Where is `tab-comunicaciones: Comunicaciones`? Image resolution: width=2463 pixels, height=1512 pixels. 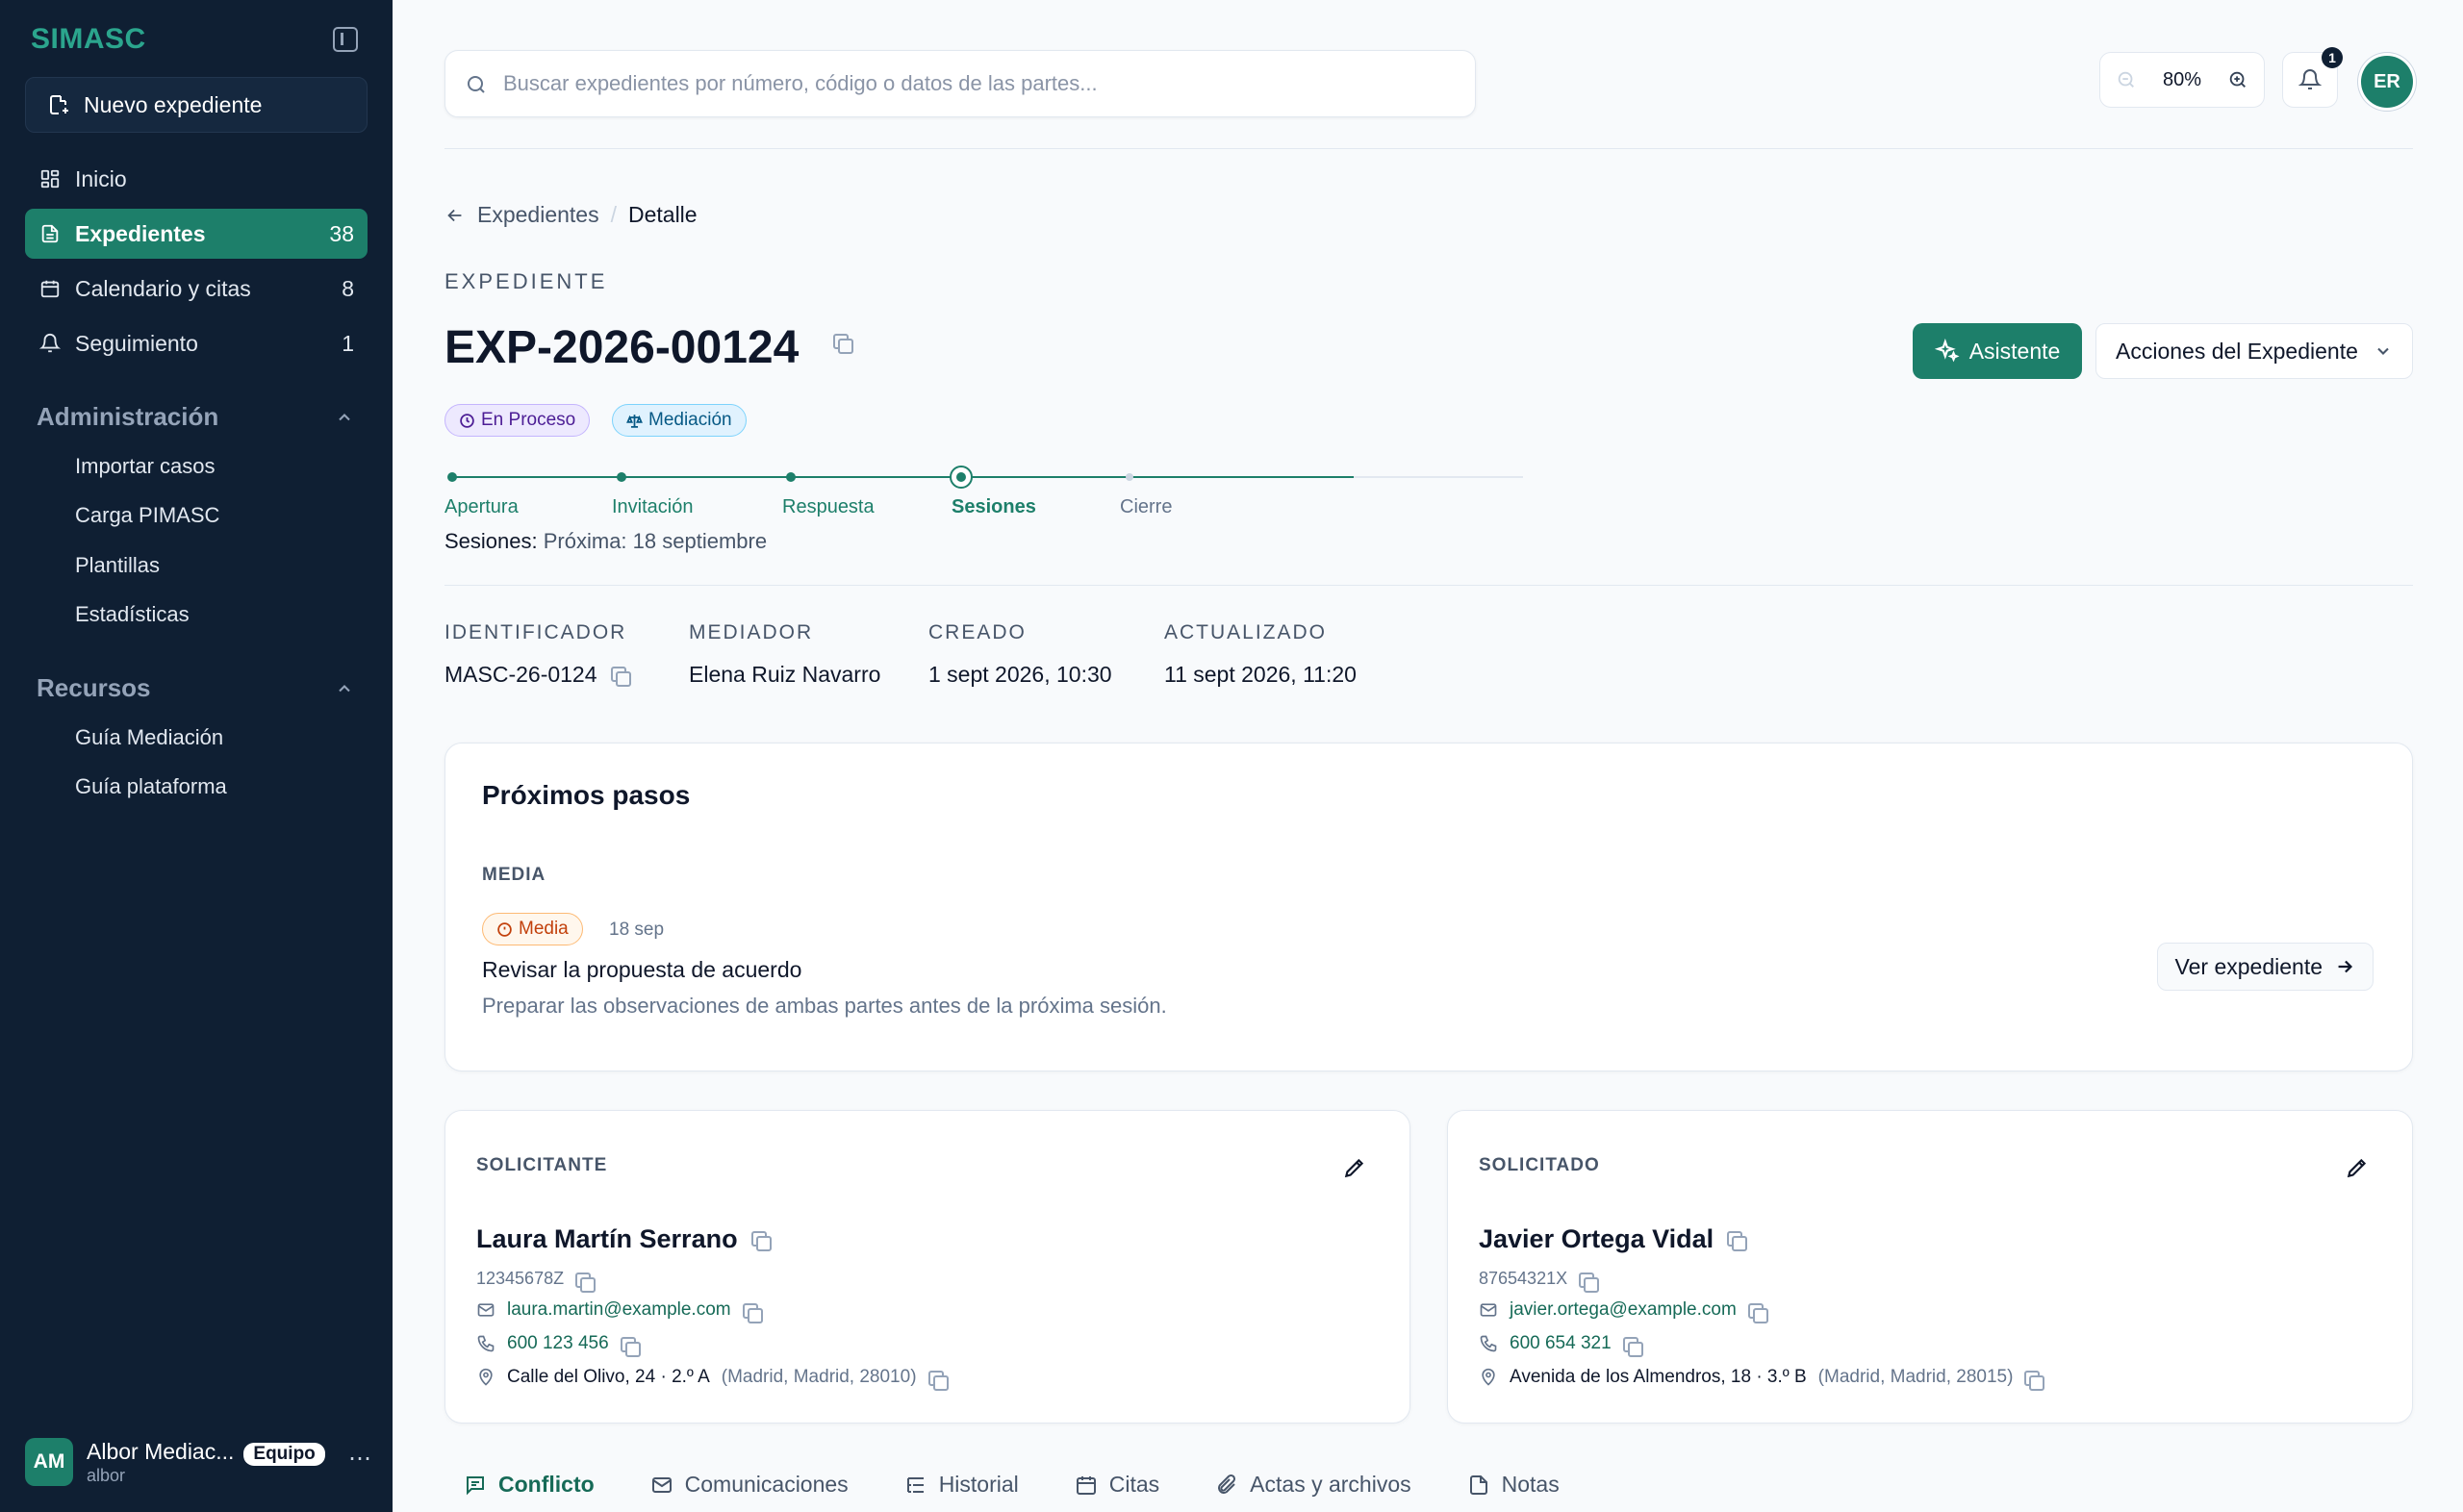
tab-comunicaciones: Comunicaciones is located at coordinates (749, 1485).